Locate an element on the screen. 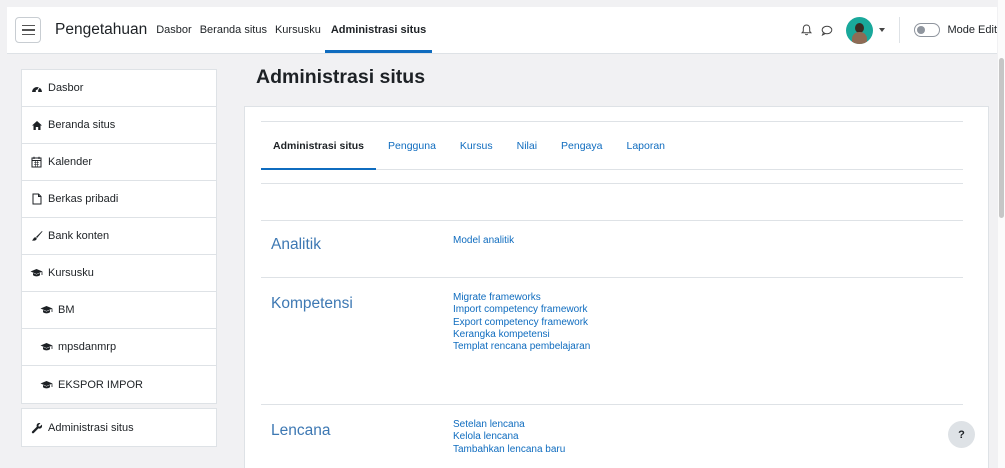 The width and height of the screenshot is (1005, 468). sidebar-admin-list: Administrasi situs is located at coordinates (119, 427).